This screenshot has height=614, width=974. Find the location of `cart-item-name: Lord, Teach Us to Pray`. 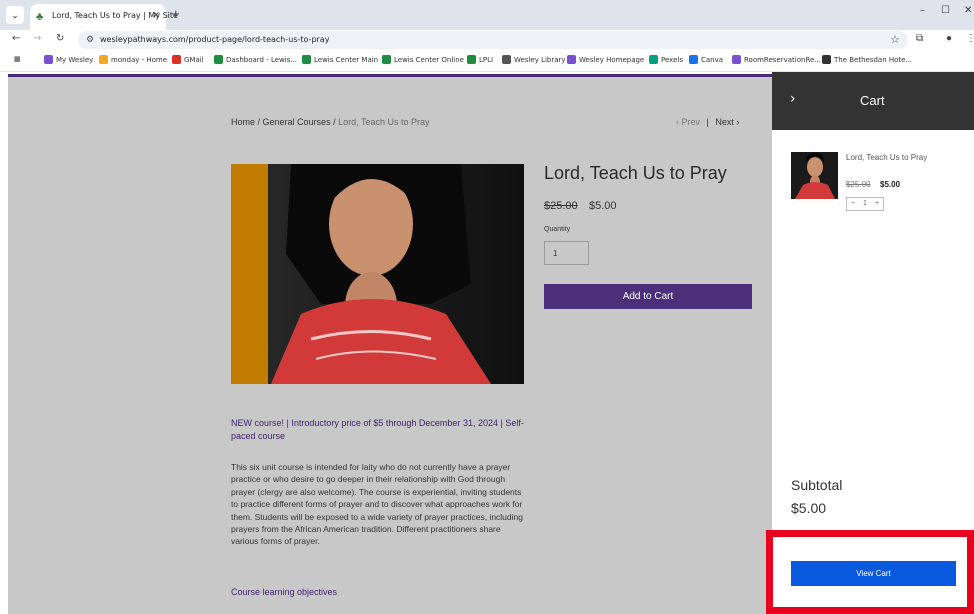

cart-item-name: Lord, Teach Us to Pray is located at coordinates (891, 157).